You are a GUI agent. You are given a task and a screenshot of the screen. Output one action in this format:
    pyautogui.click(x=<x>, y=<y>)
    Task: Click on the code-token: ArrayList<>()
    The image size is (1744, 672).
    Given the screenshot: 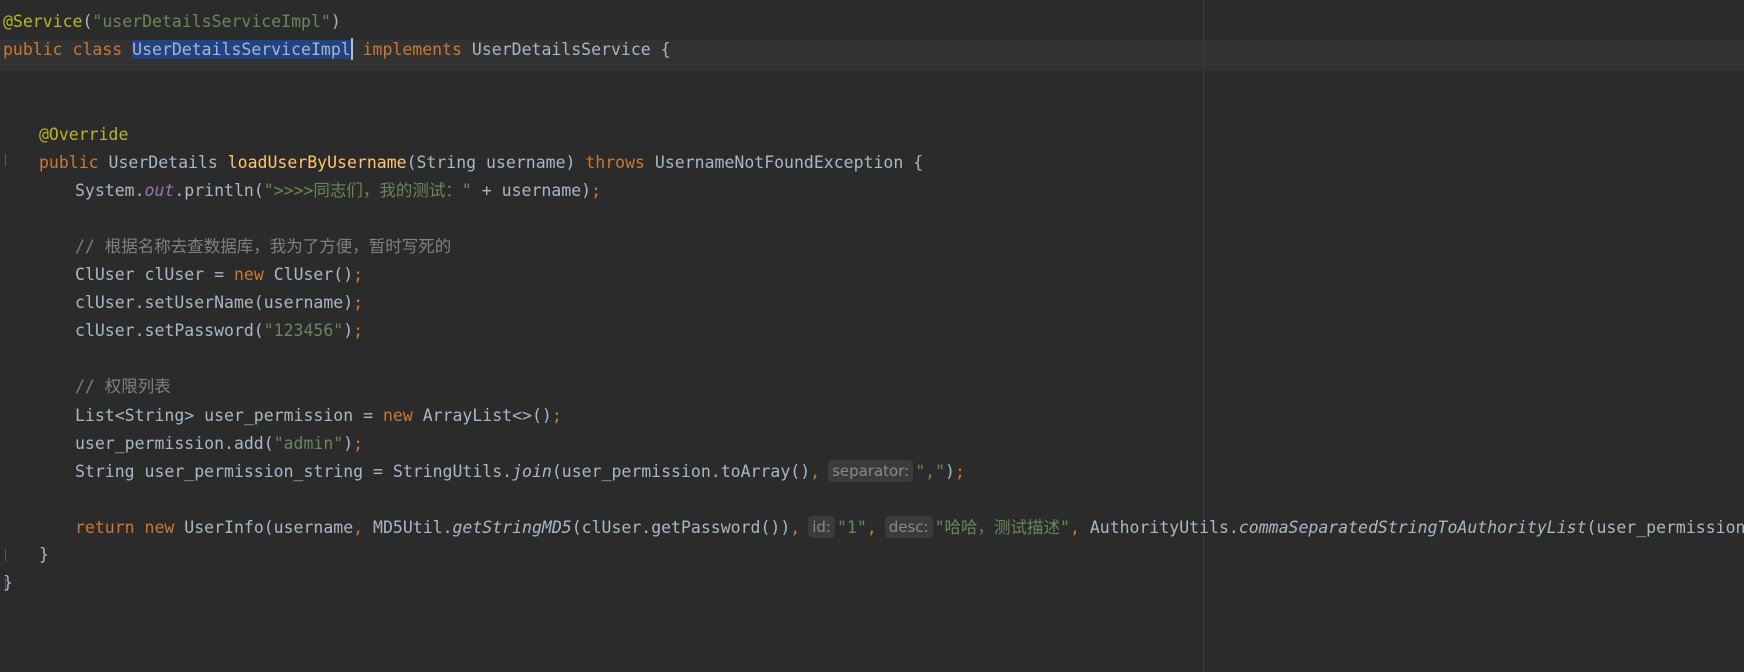 What is the action you would take?
    pyautogui.click(x=482, y=415)
    